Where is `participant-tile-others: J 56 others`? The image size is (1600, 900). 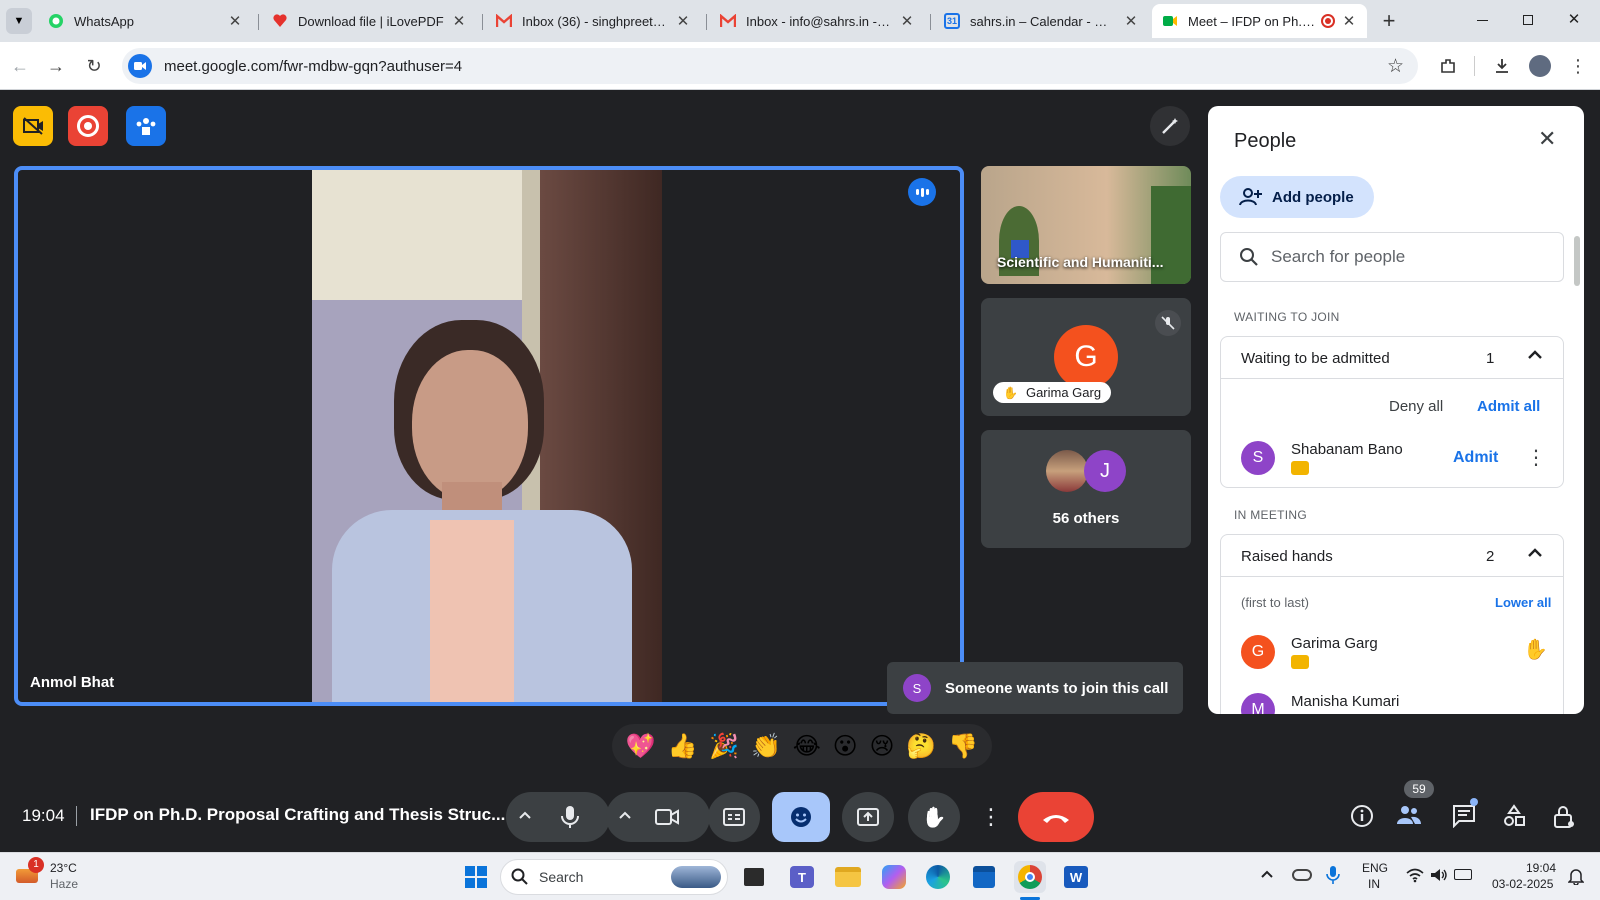
participant-tile-others: J 56 others is located at coordinates (1086, 489).